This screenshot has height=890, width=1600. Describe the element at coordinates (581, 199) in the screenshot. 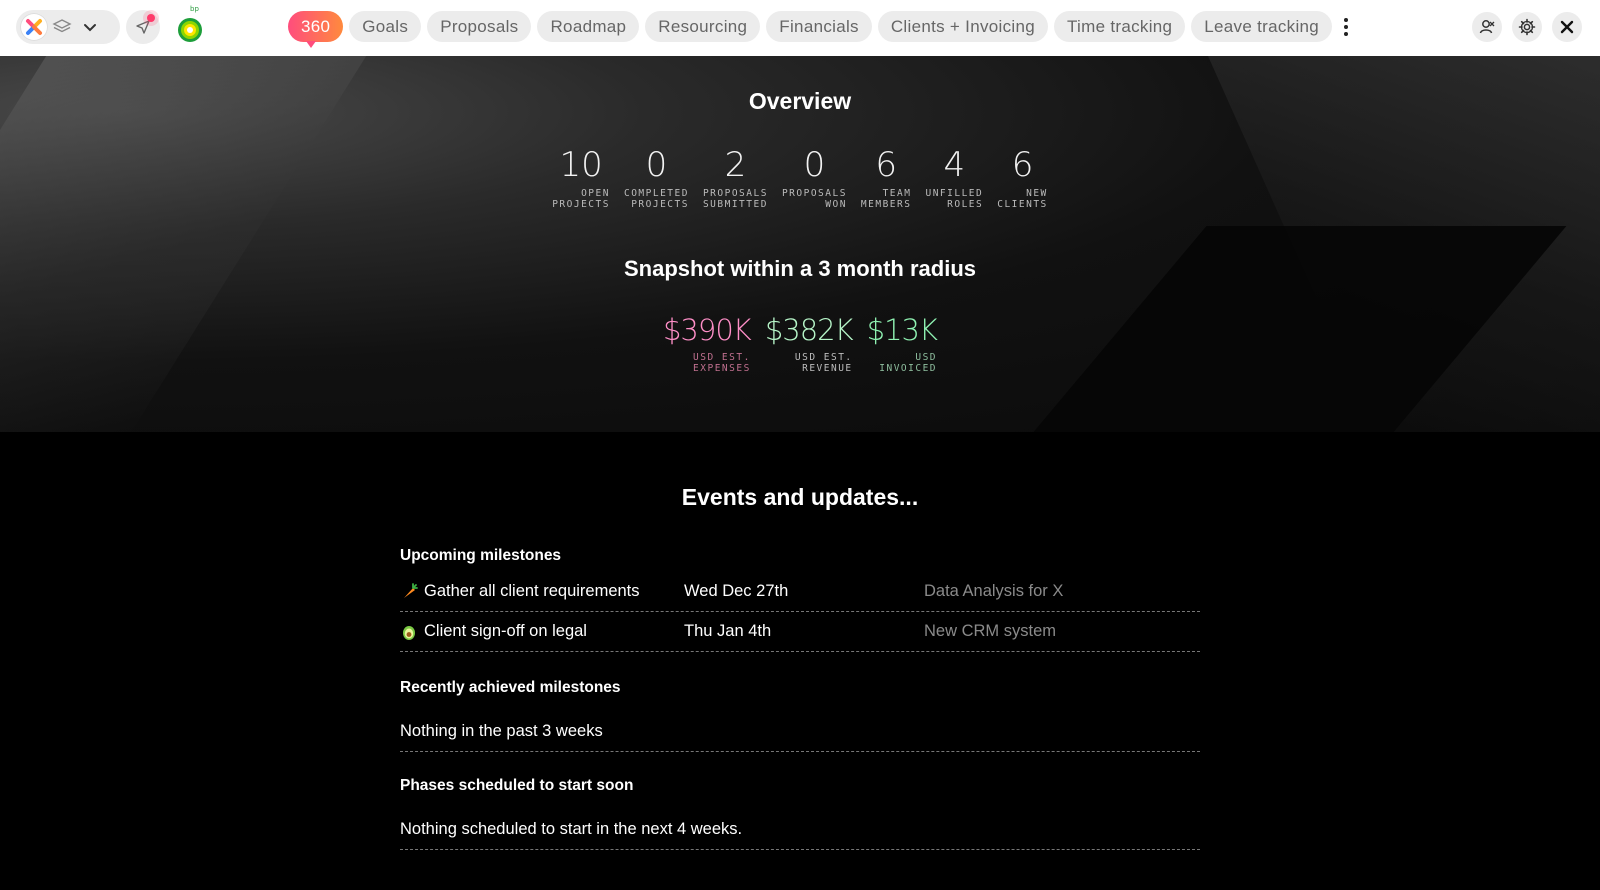

I see `stat-label: Open projects` at that location.